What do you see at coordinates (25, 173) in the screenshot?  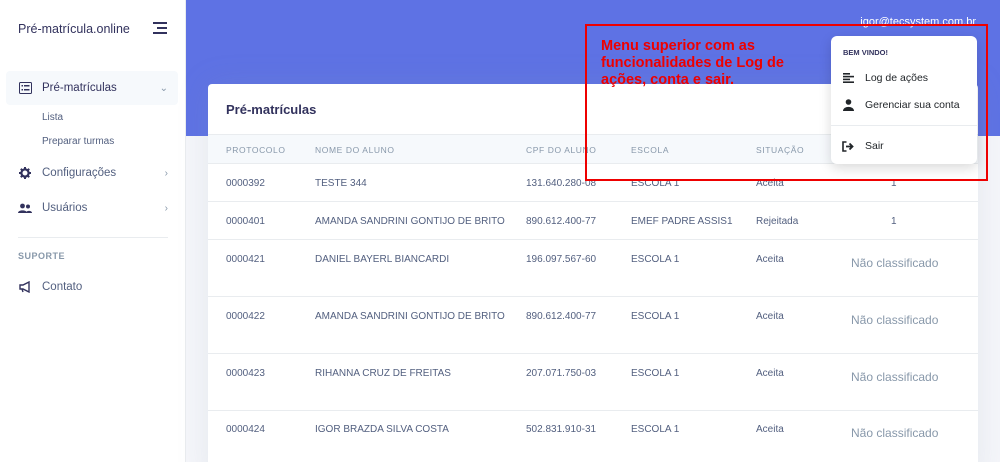 I see `gear-icon` at bounding box center [25, 173].